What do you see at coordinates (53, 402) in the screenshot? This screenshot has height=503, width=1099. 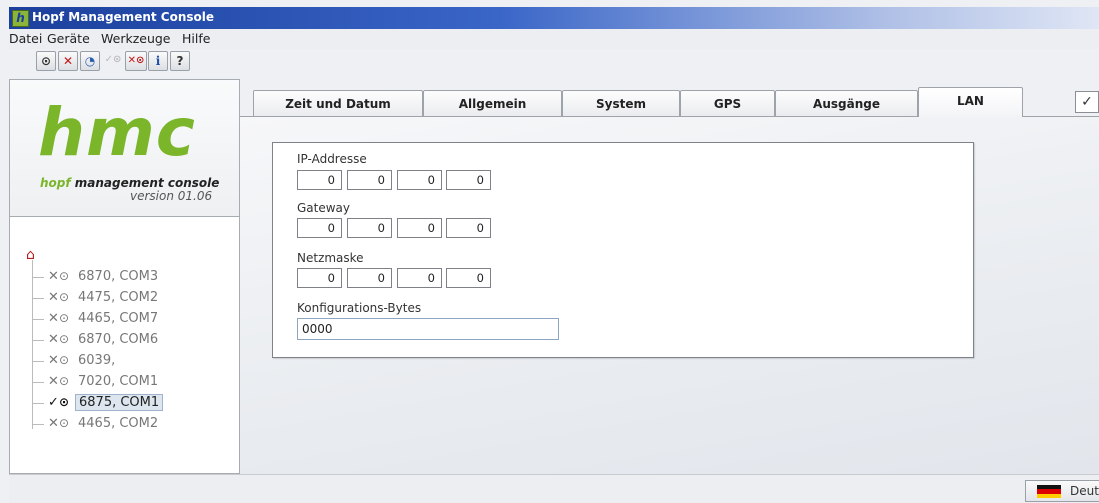 I see `status-icon: ✓` at bounding box center [53, 402].